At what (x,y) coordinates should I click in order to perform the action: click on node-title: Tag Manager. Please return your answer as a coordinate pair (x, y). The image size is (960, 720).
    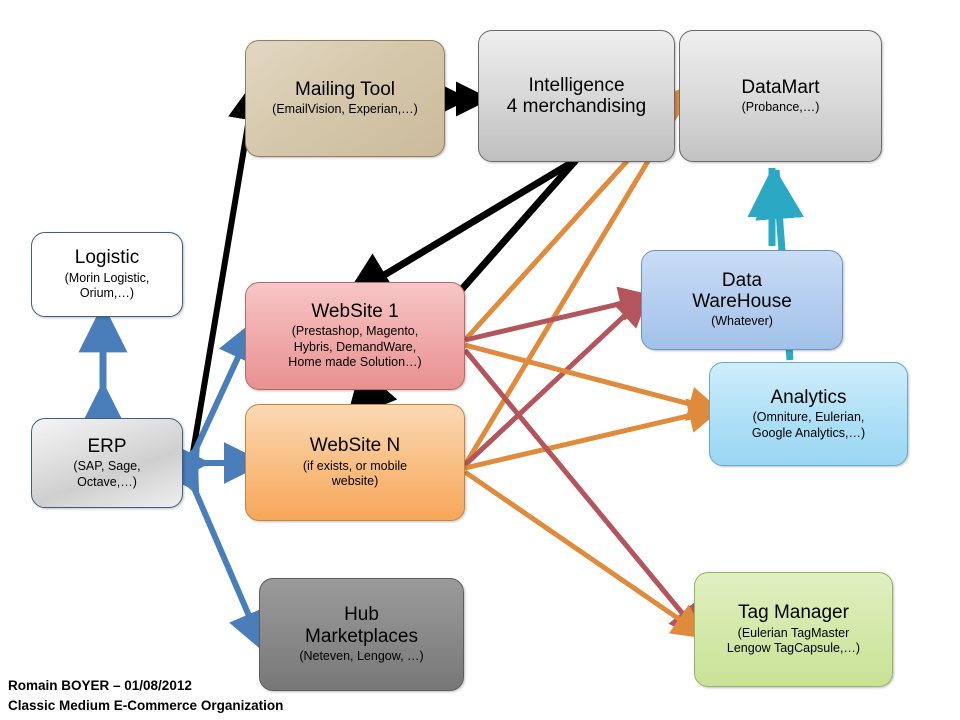
    Looking at the image, I should click on (793, 613).